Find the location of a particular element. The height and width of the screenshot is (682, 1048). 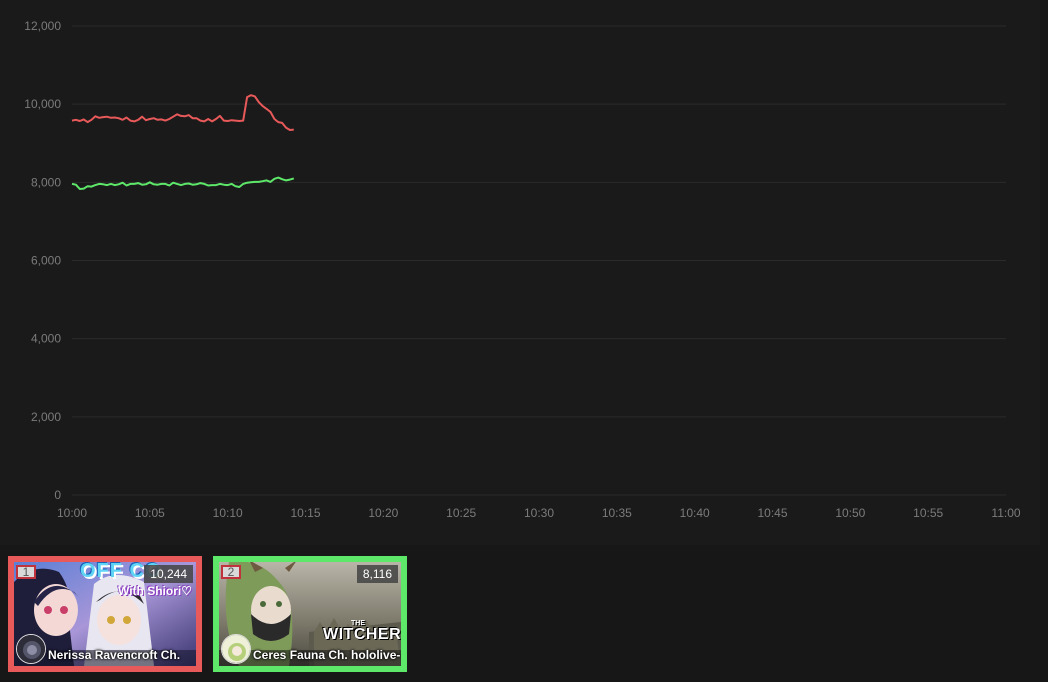

x-tick-label: 10:05 is located at coordinates (150, 513).